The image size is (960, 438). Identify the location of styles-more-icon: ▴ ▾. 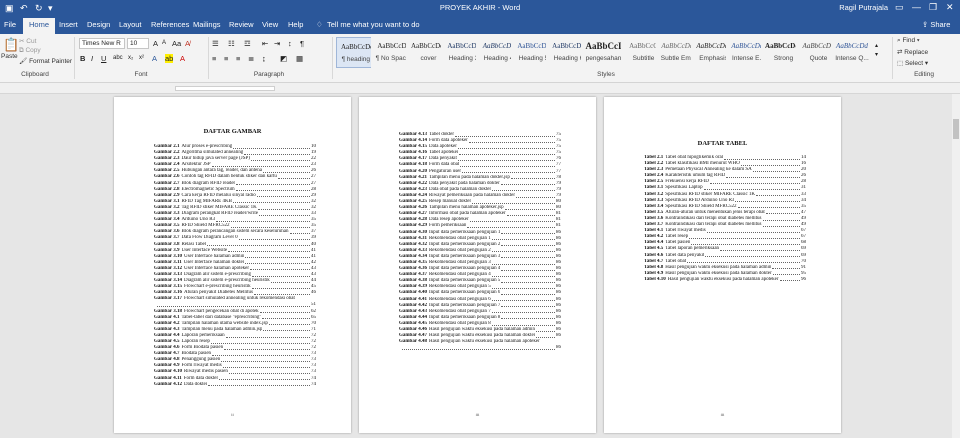
(876, 51).